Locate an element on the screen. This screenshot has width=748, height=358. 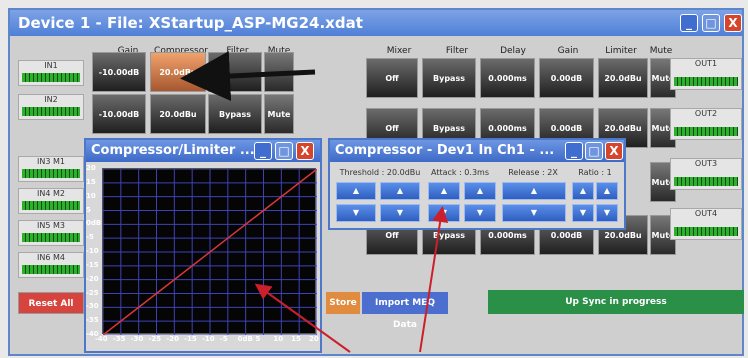
red-arrow-to-graph is located at coordinates (302, 318).